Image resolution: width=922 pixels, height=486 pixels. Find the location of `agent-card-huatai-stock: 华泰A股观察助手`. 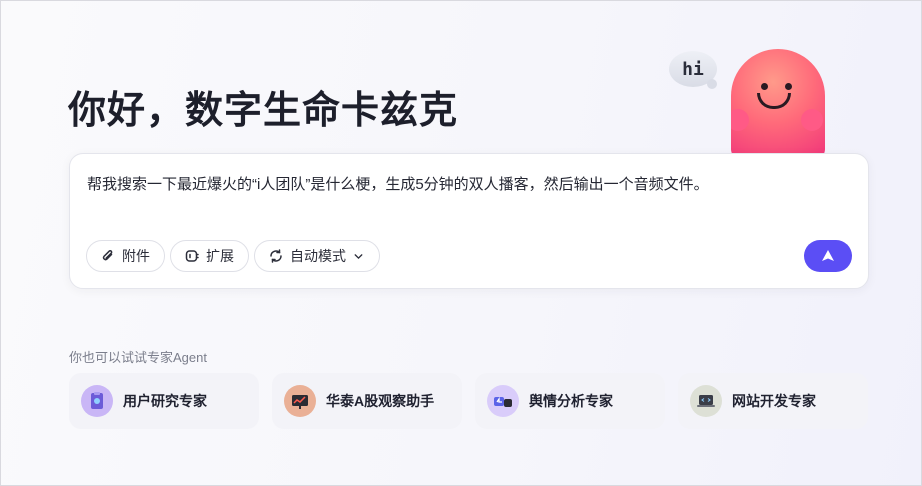

agent-card-huatai-stock: 华泰A股观察助手 is located at coordinates (367, 401).